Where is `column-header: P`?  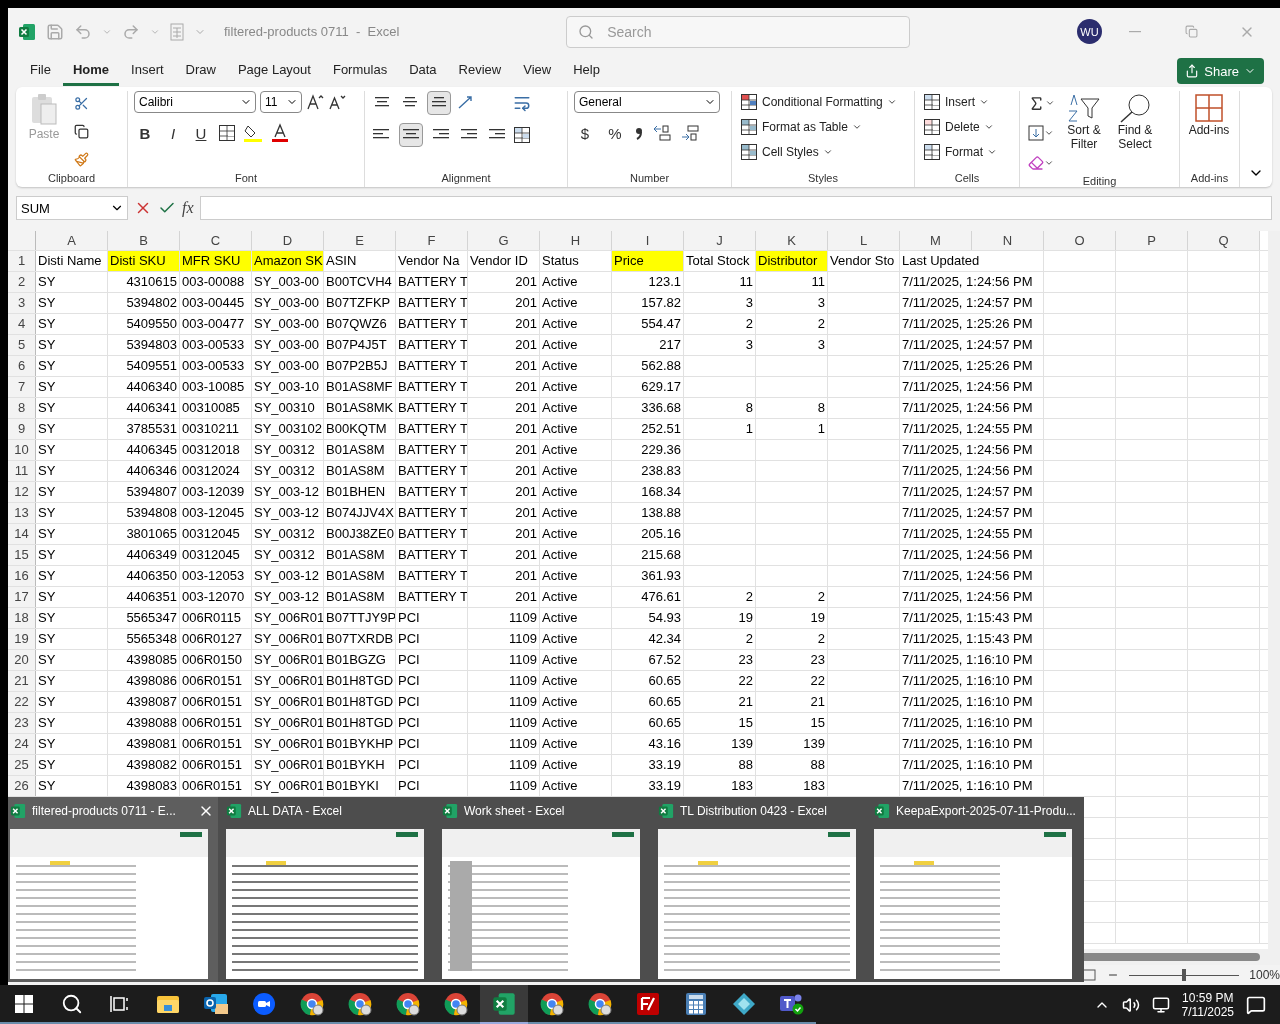 column-header: P is located at coordinates (1152, 240).